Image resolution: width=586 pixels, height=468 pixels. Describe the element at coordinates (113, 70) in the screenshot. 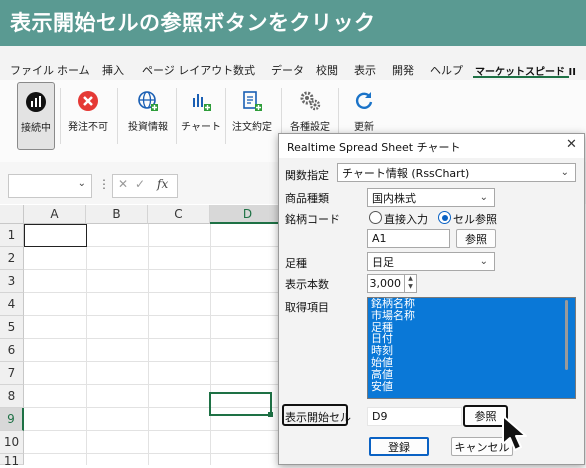

I see `menu-insert: 挿入` at that location.